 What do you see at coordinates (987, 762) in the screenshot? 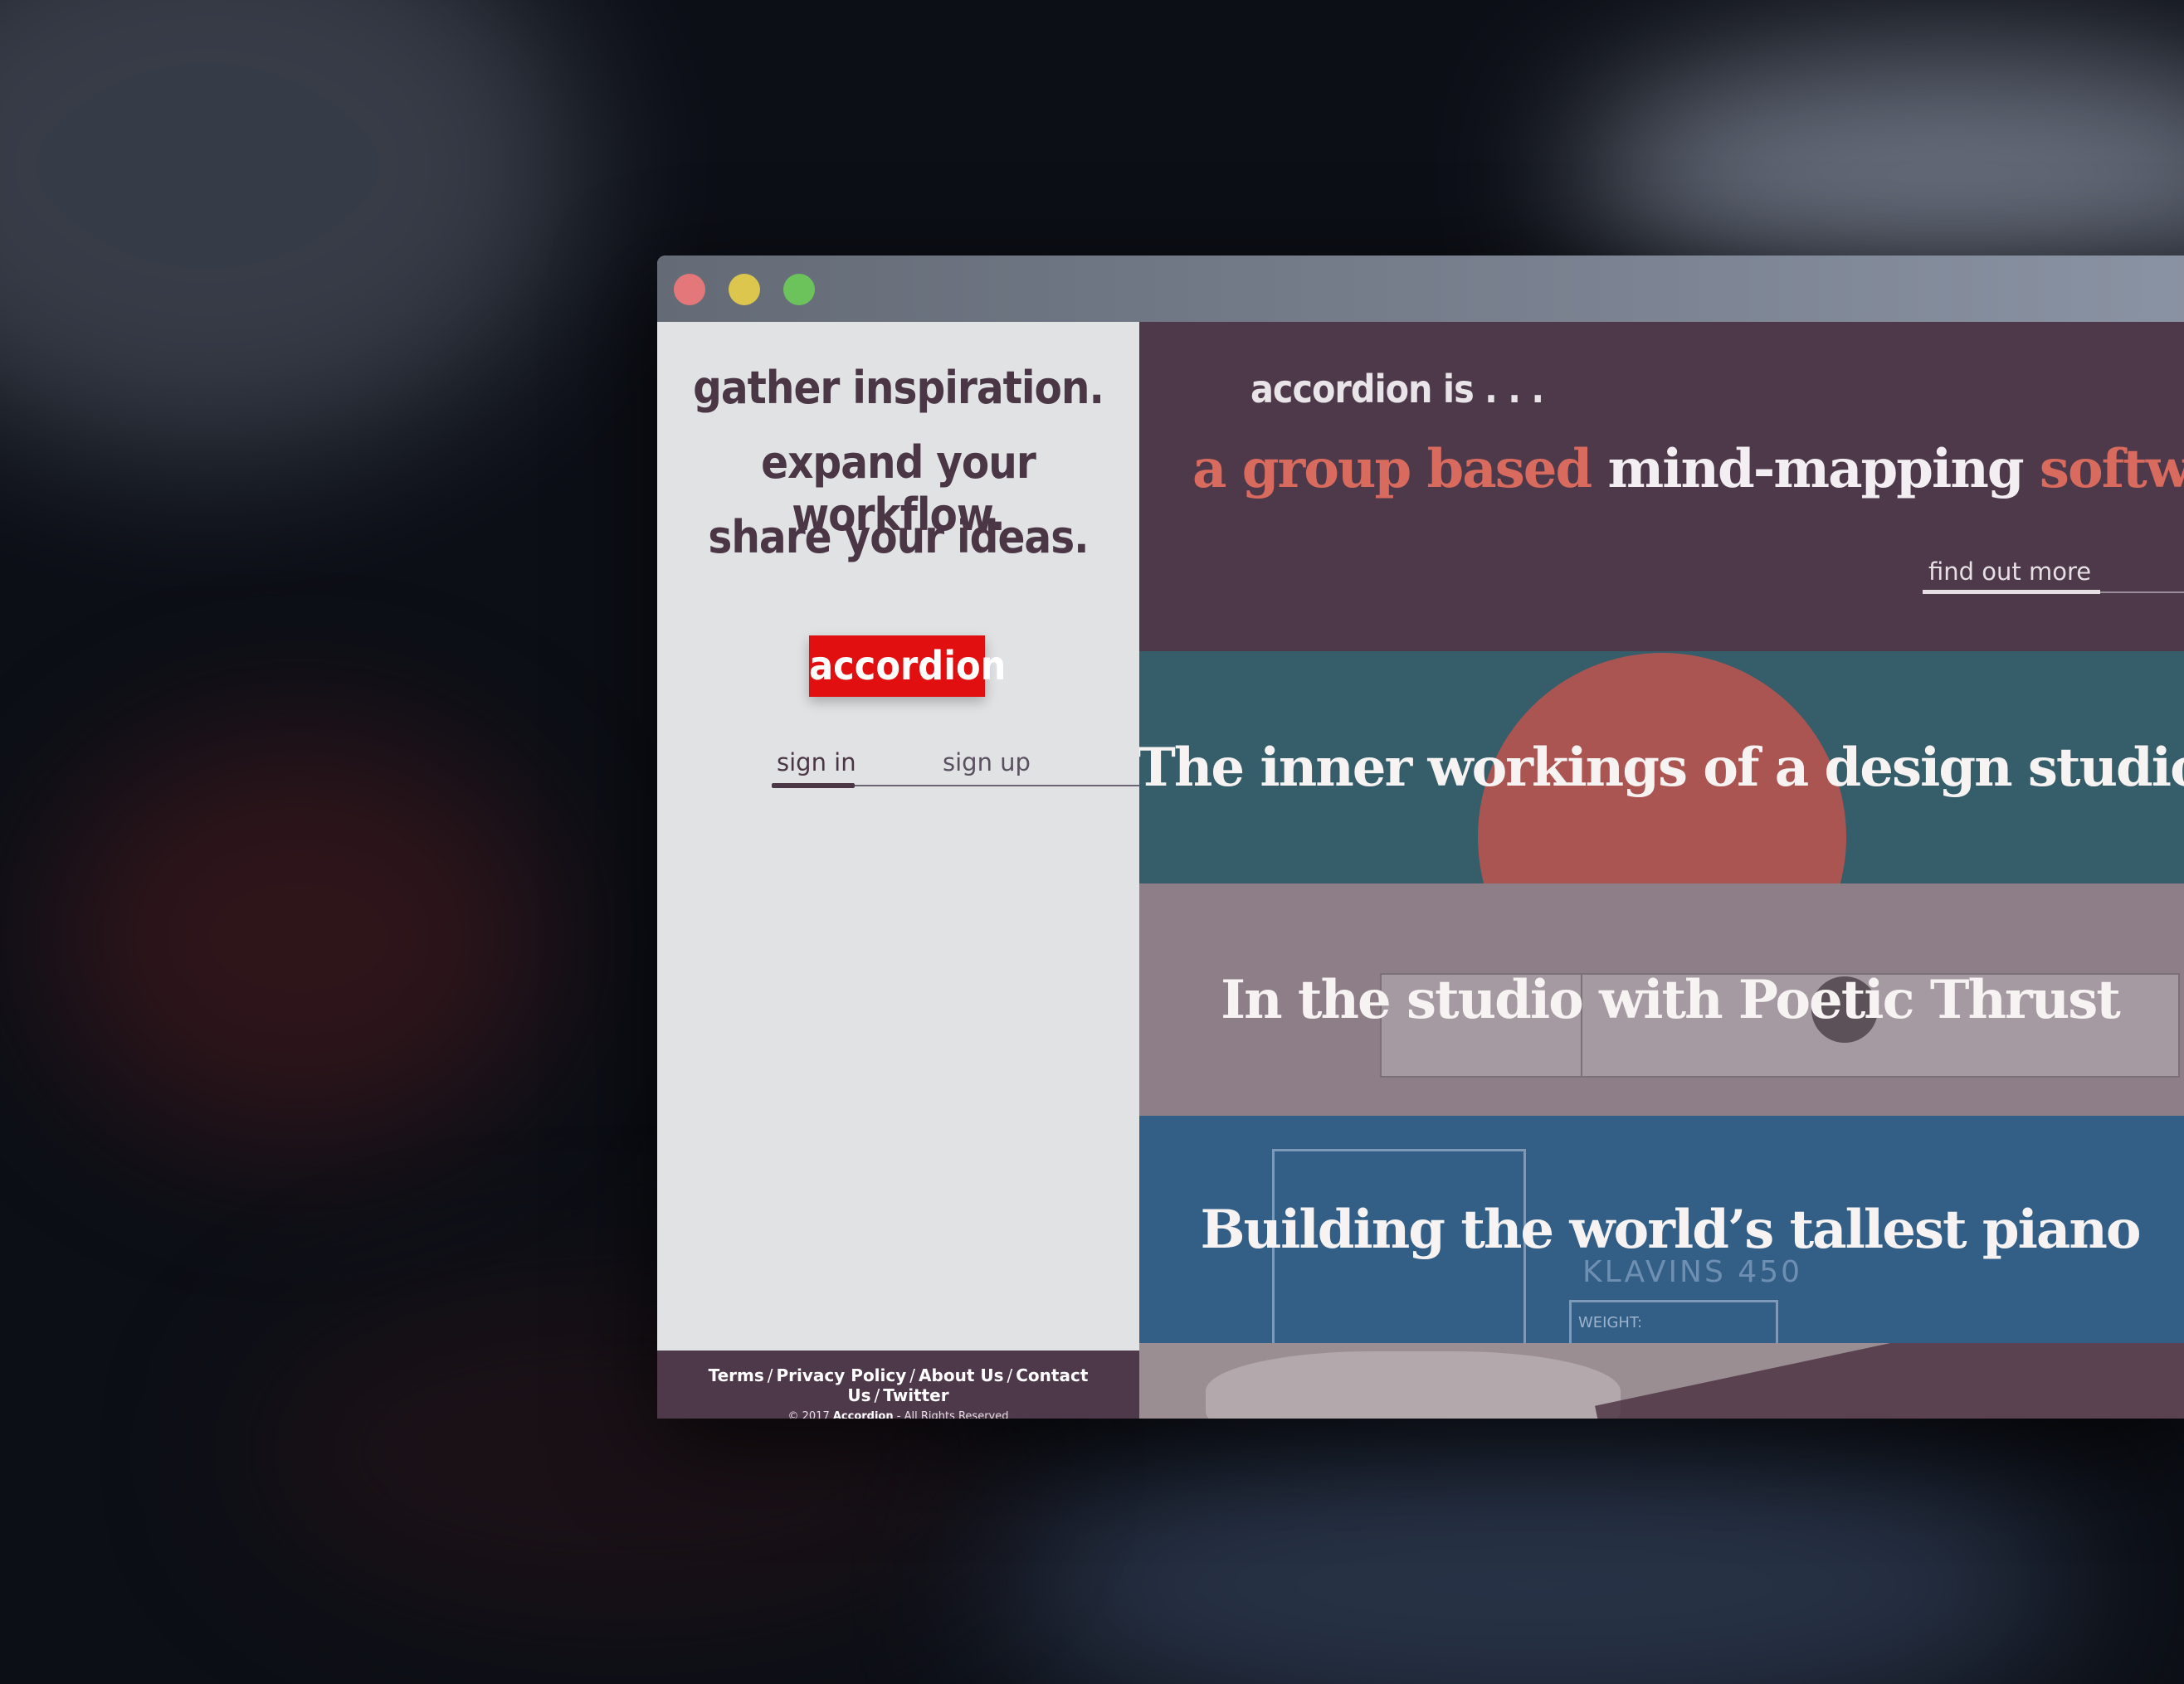
I see `tab-sign-up: sign up` at bounding box center [987, 762].